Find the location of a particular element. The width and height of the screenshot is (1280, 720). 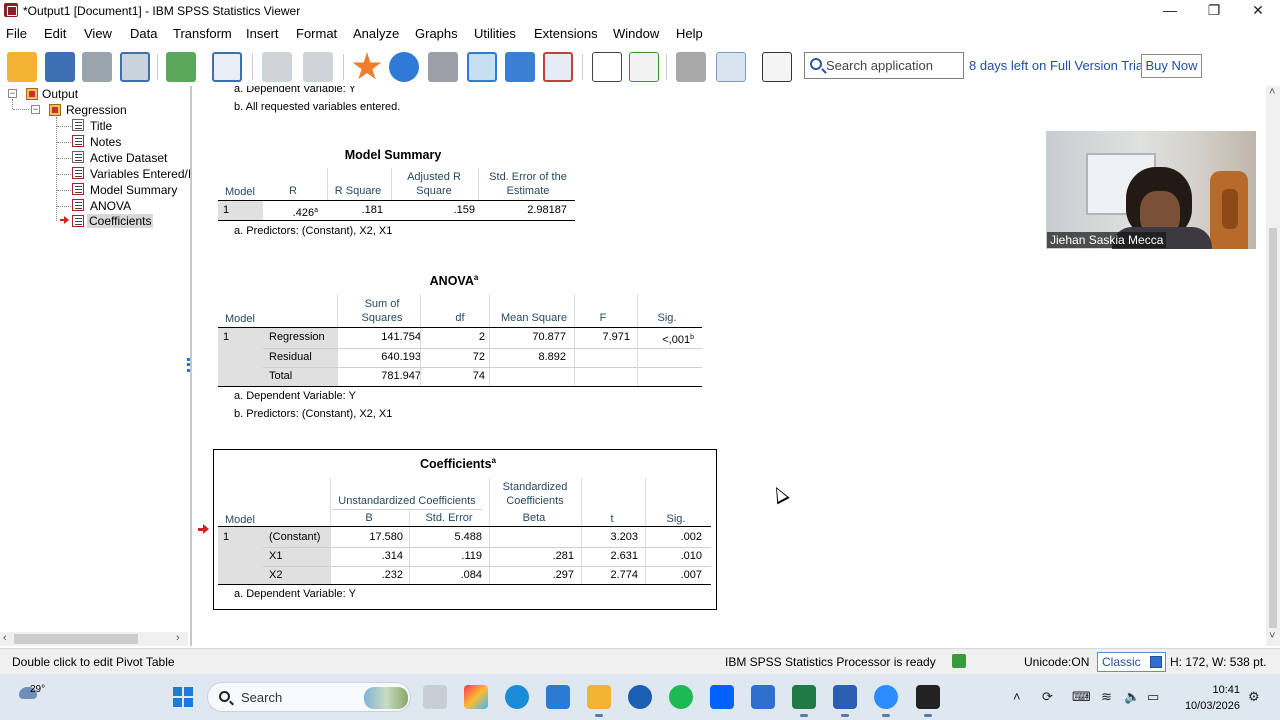

menu-utilities: Utilities is located at coordinates (495, 33).